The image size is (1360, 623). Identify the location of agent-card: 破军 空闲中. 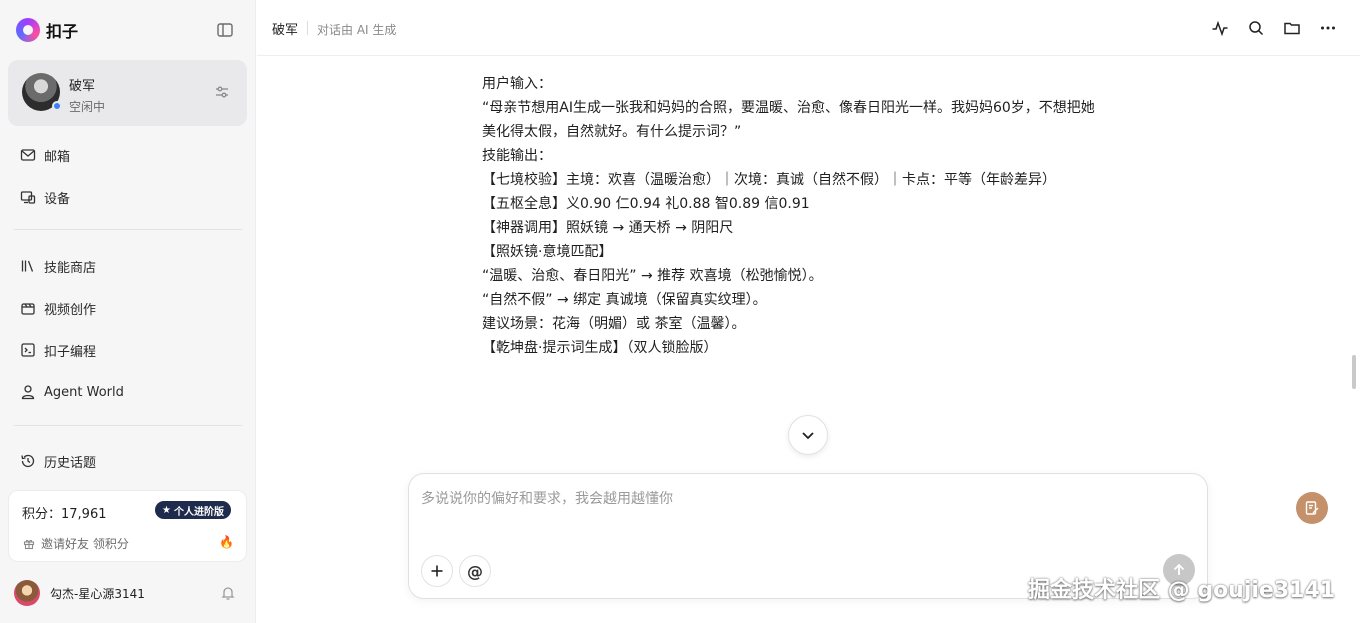
(127, 93).